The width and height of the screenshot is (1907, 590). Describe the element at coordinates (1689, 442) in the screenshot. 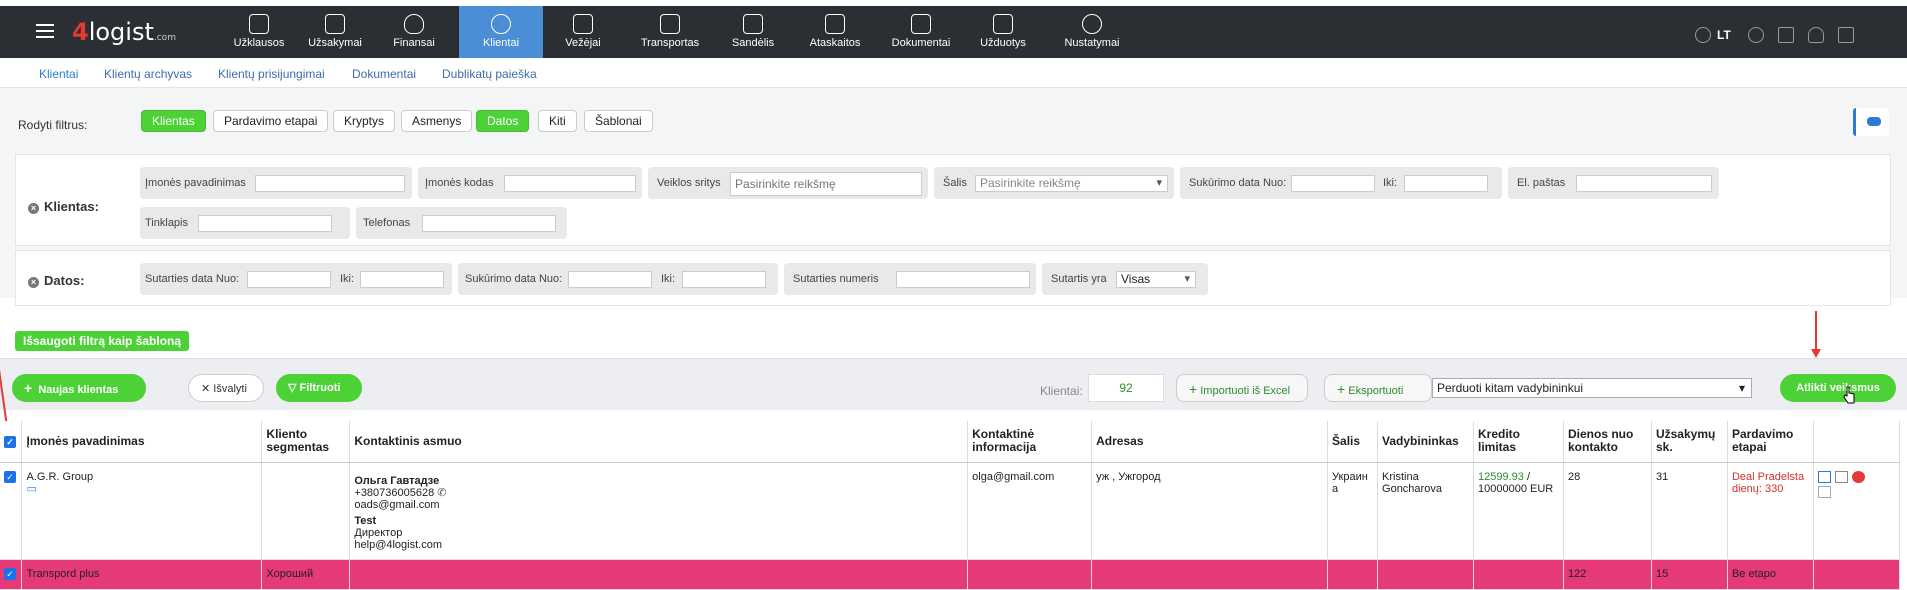

I see `col-uzsakymu-sk: Užsakymų sk.` at that location.